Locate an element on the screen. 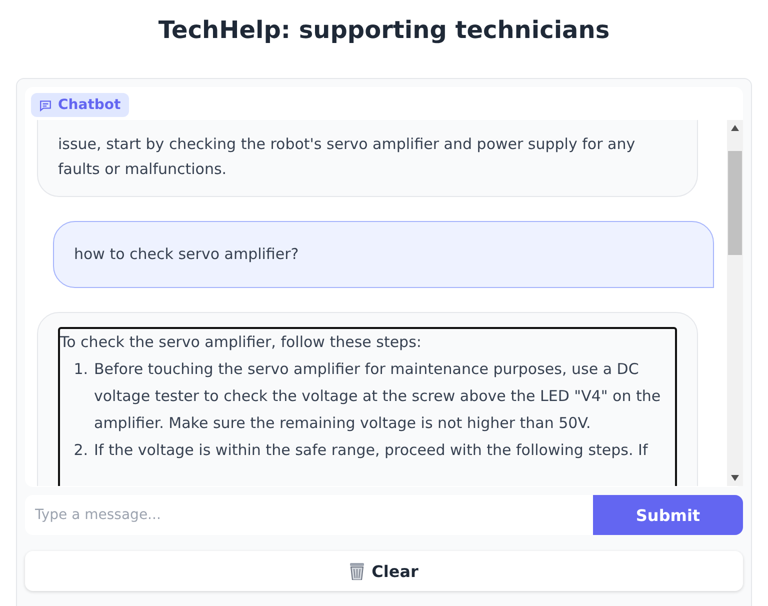  step-number: 1. is located at coordinates (80, 369).